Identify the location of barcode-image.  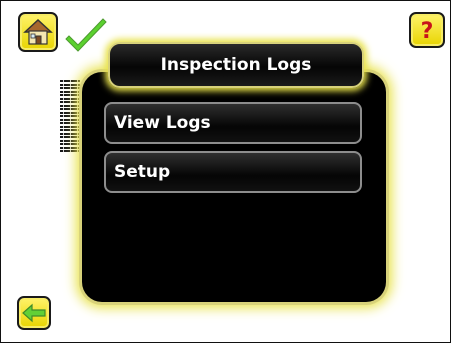
(70, 116).